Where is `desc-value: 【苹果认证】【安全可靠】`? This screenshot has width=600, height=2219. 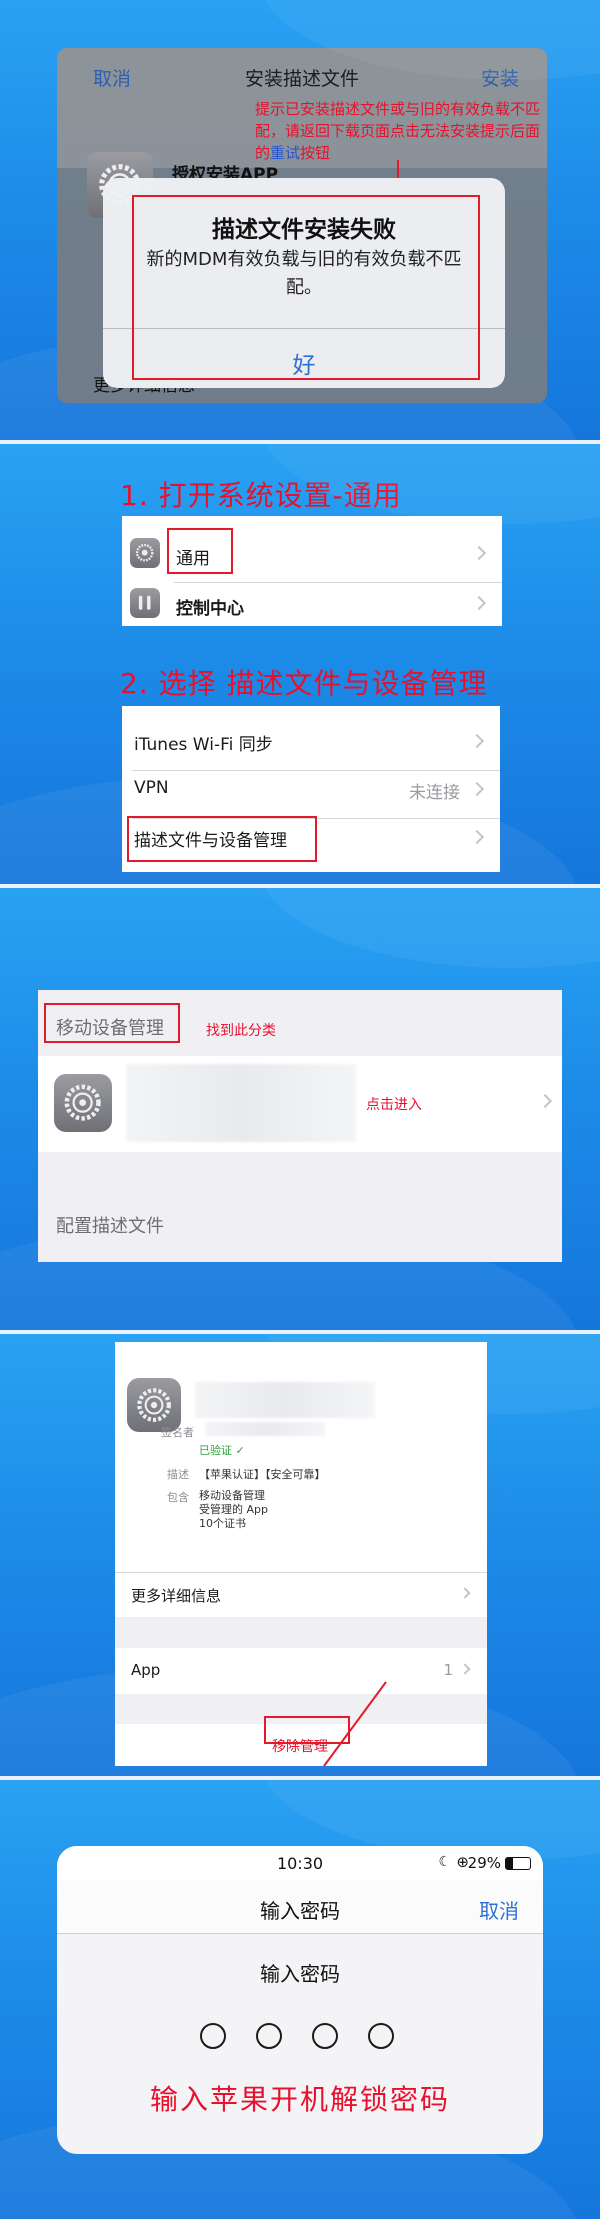 desc-value: 【苹果认证】【安全可靠】 is located at coordinates (262, 1474).